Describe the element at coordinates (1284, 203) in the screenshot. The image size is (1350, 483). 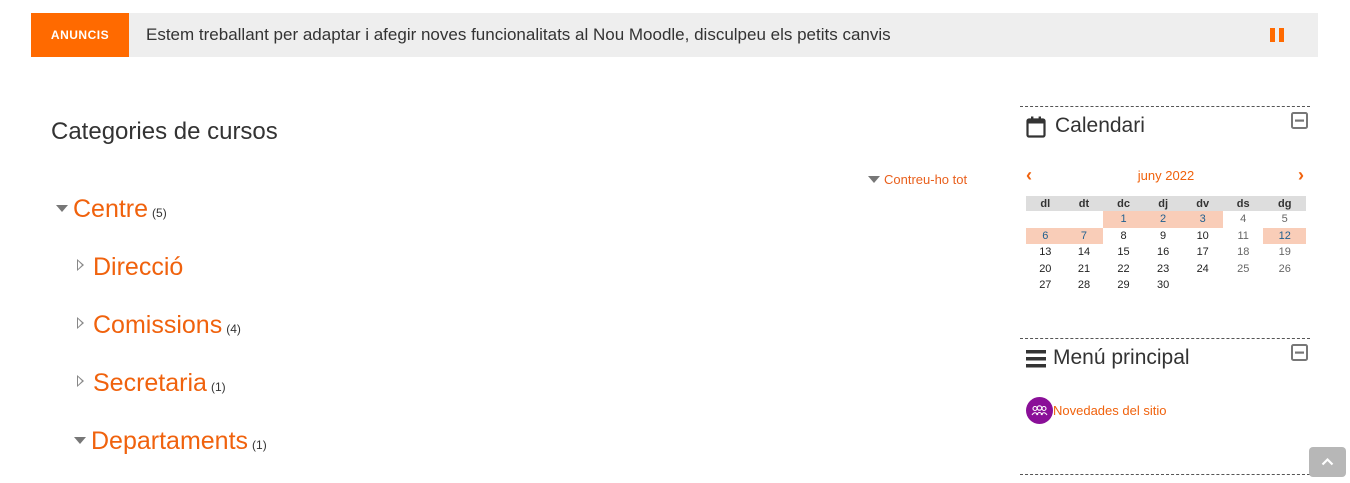
I see `weekday-header: dg` at that location.